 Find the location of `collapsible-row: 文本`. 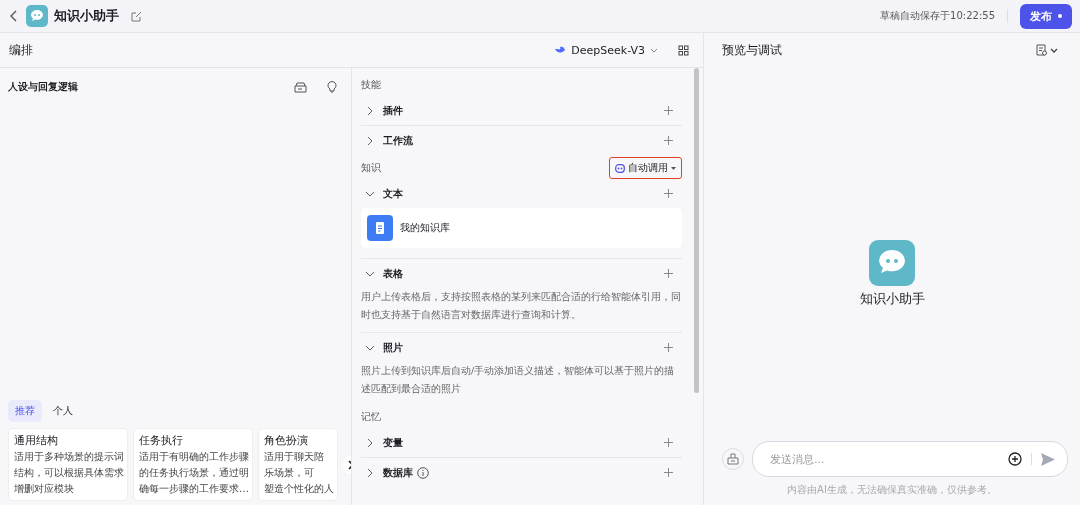

collapsible-row: 文本 is located at coordinates (382, 193).